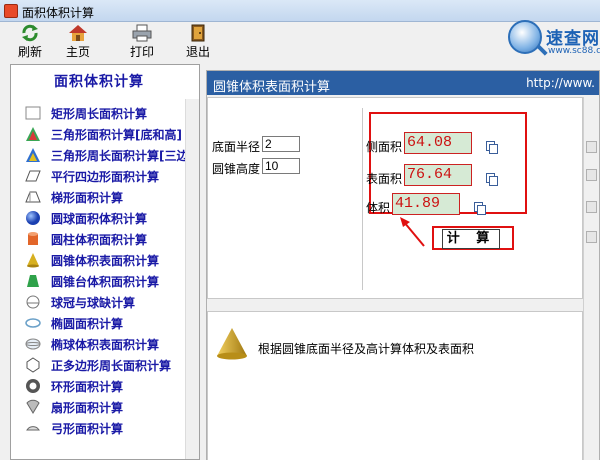 This screenshot has height=460, width=600. What do you see at coordinates (33, 113) in the screenshot?
I see `rectangle-icon` at bounding box center [33, 113].